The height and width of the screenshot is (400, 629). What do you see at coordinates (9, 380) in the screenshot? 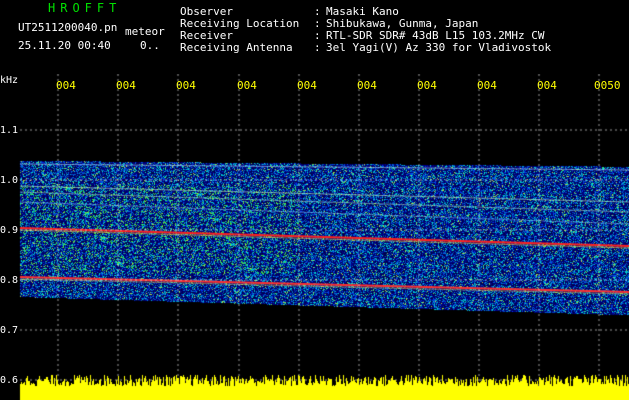
I see `freq-tick: 0.6` at bounding box center [9, 380].